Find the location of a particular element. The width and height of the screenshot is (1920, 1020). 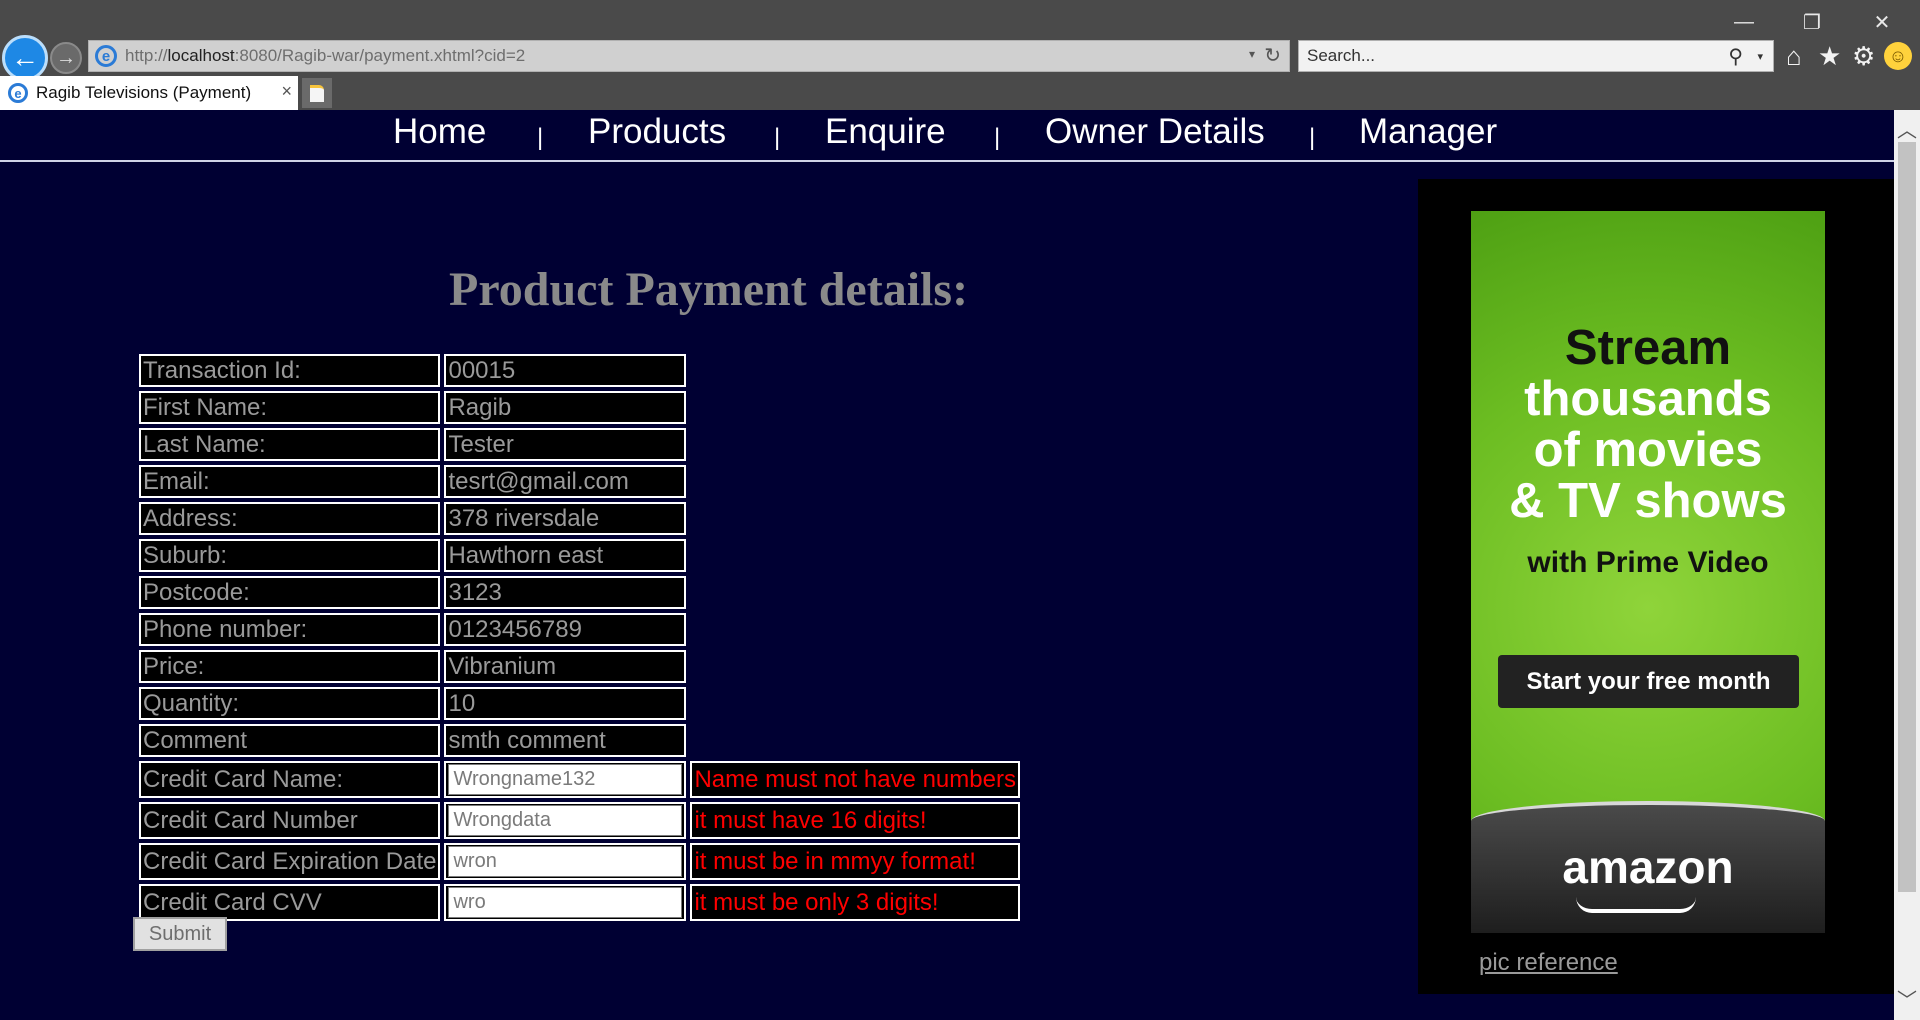

field-label: Comment is located at coordinates (290, 740).